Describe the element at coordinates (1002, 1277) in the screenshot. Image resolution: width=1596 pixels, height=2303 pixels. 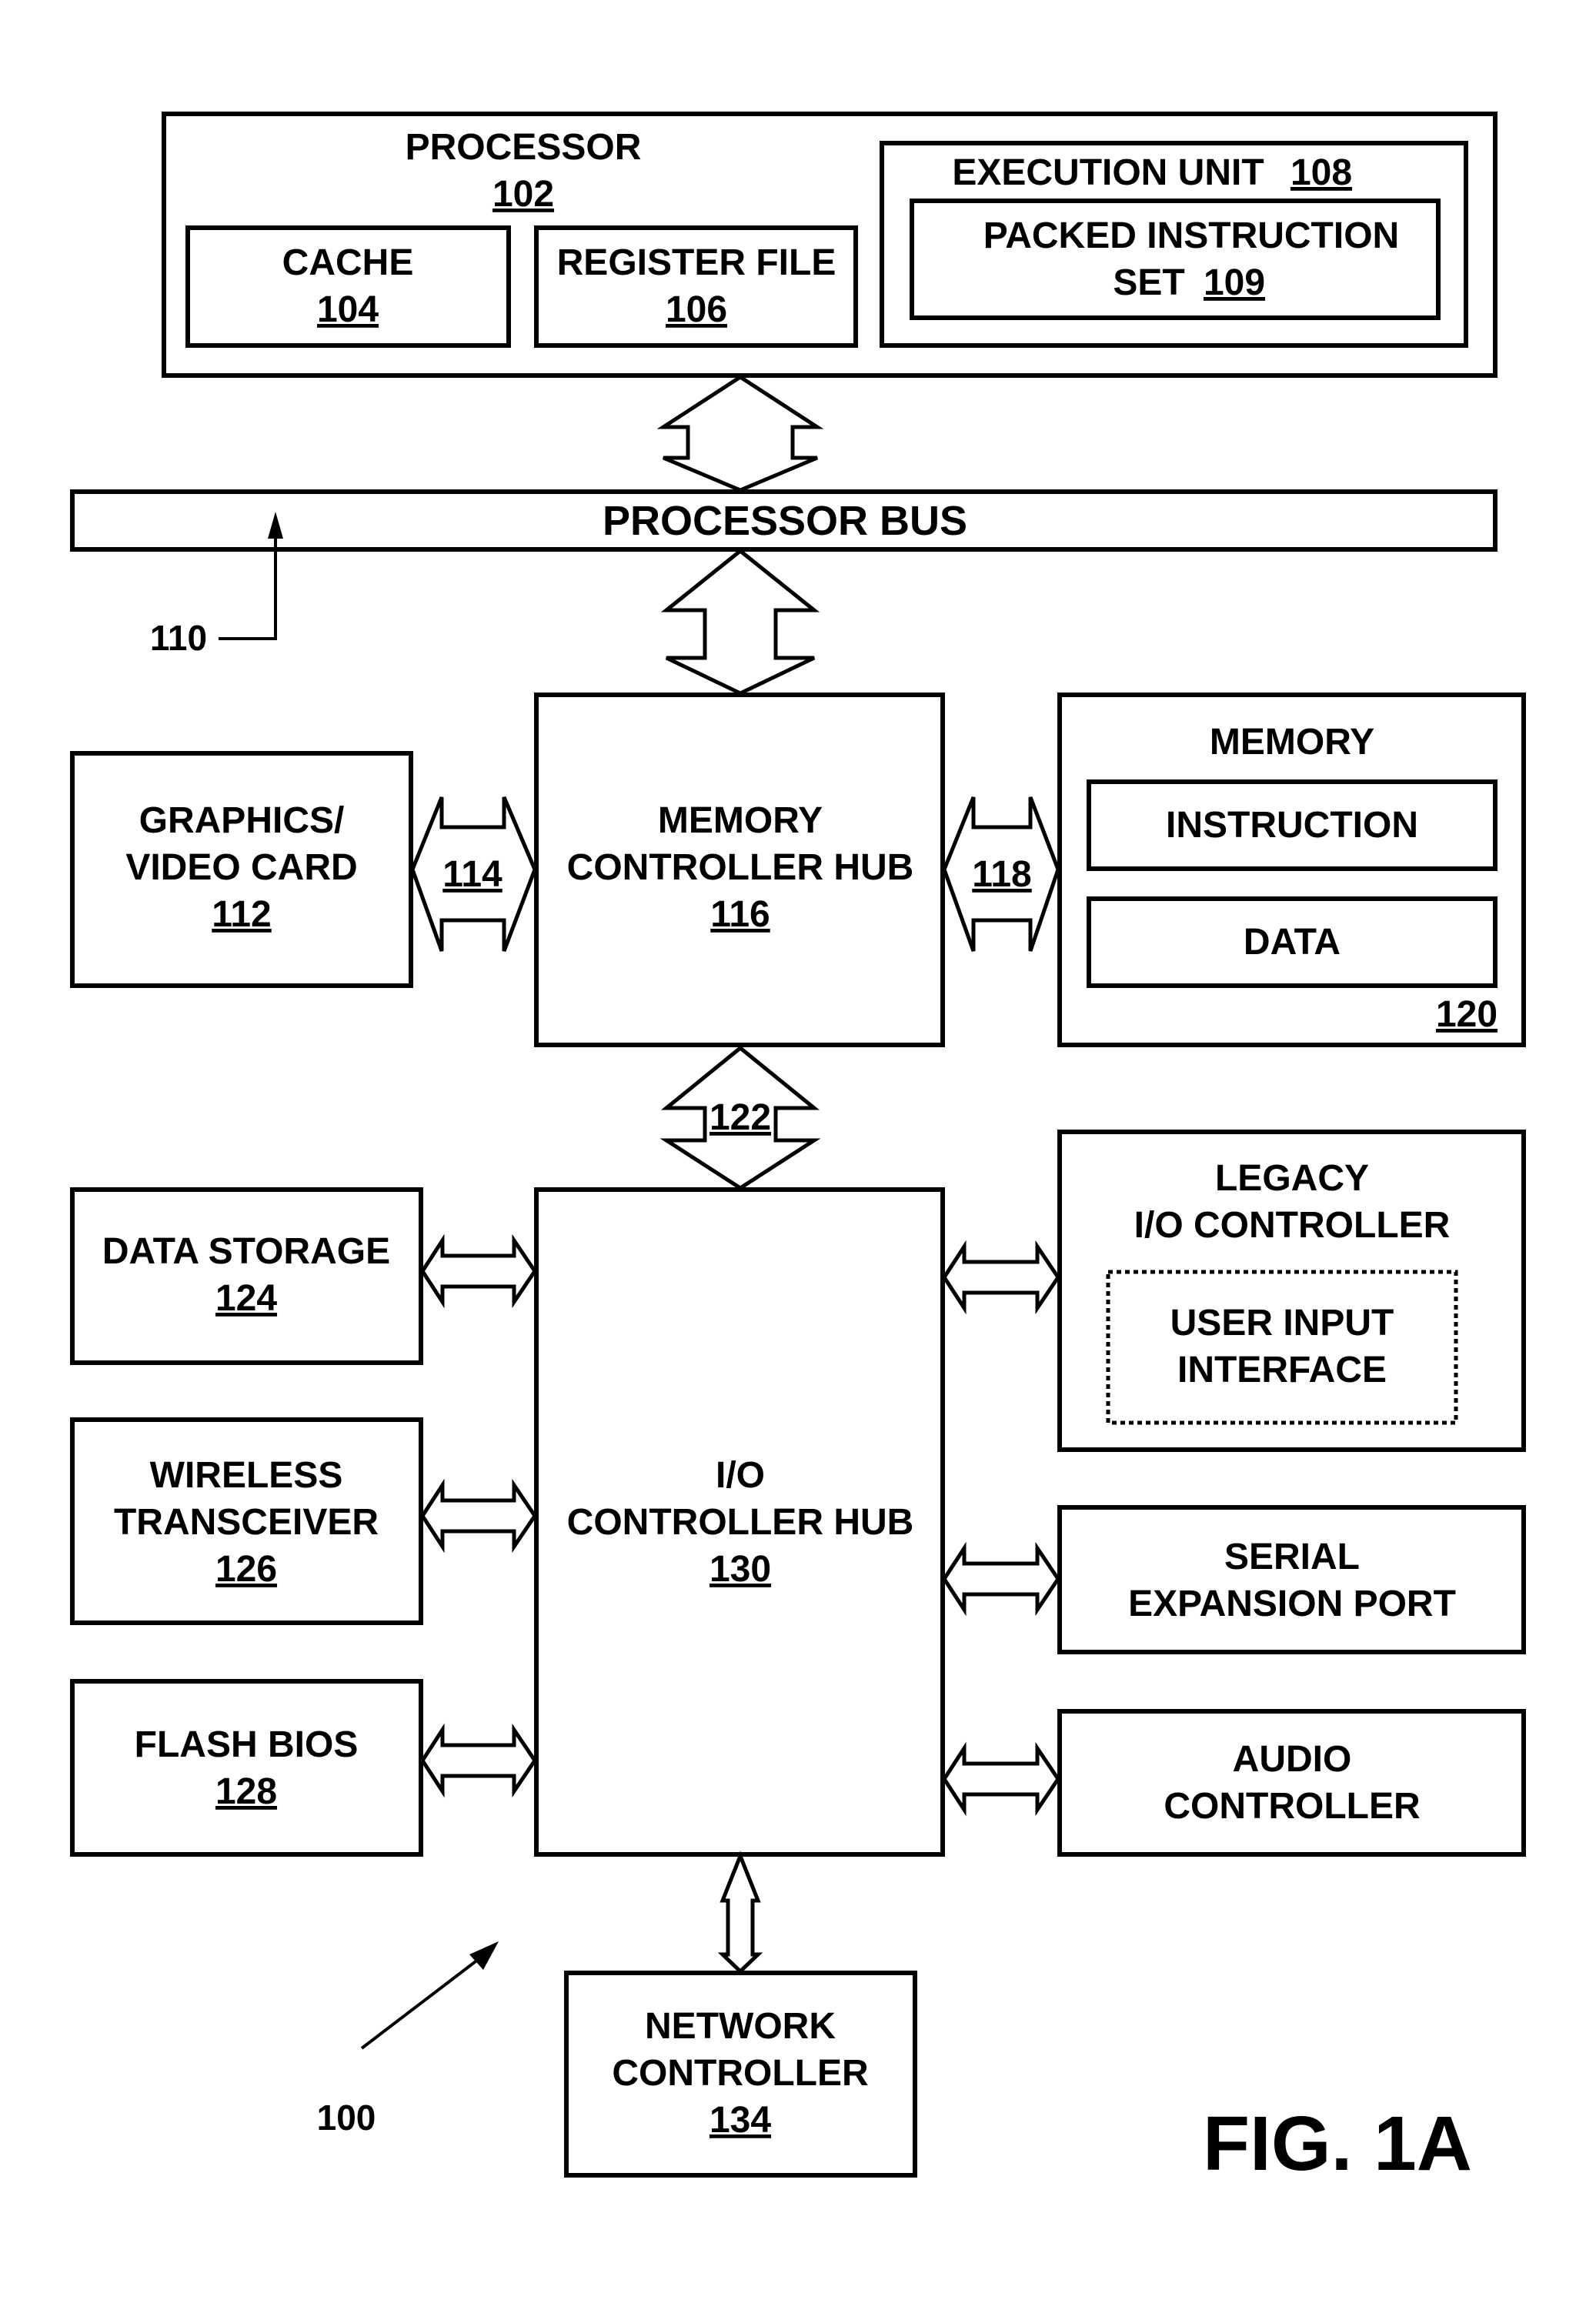
I see `legacy-io-arrow` at that location.